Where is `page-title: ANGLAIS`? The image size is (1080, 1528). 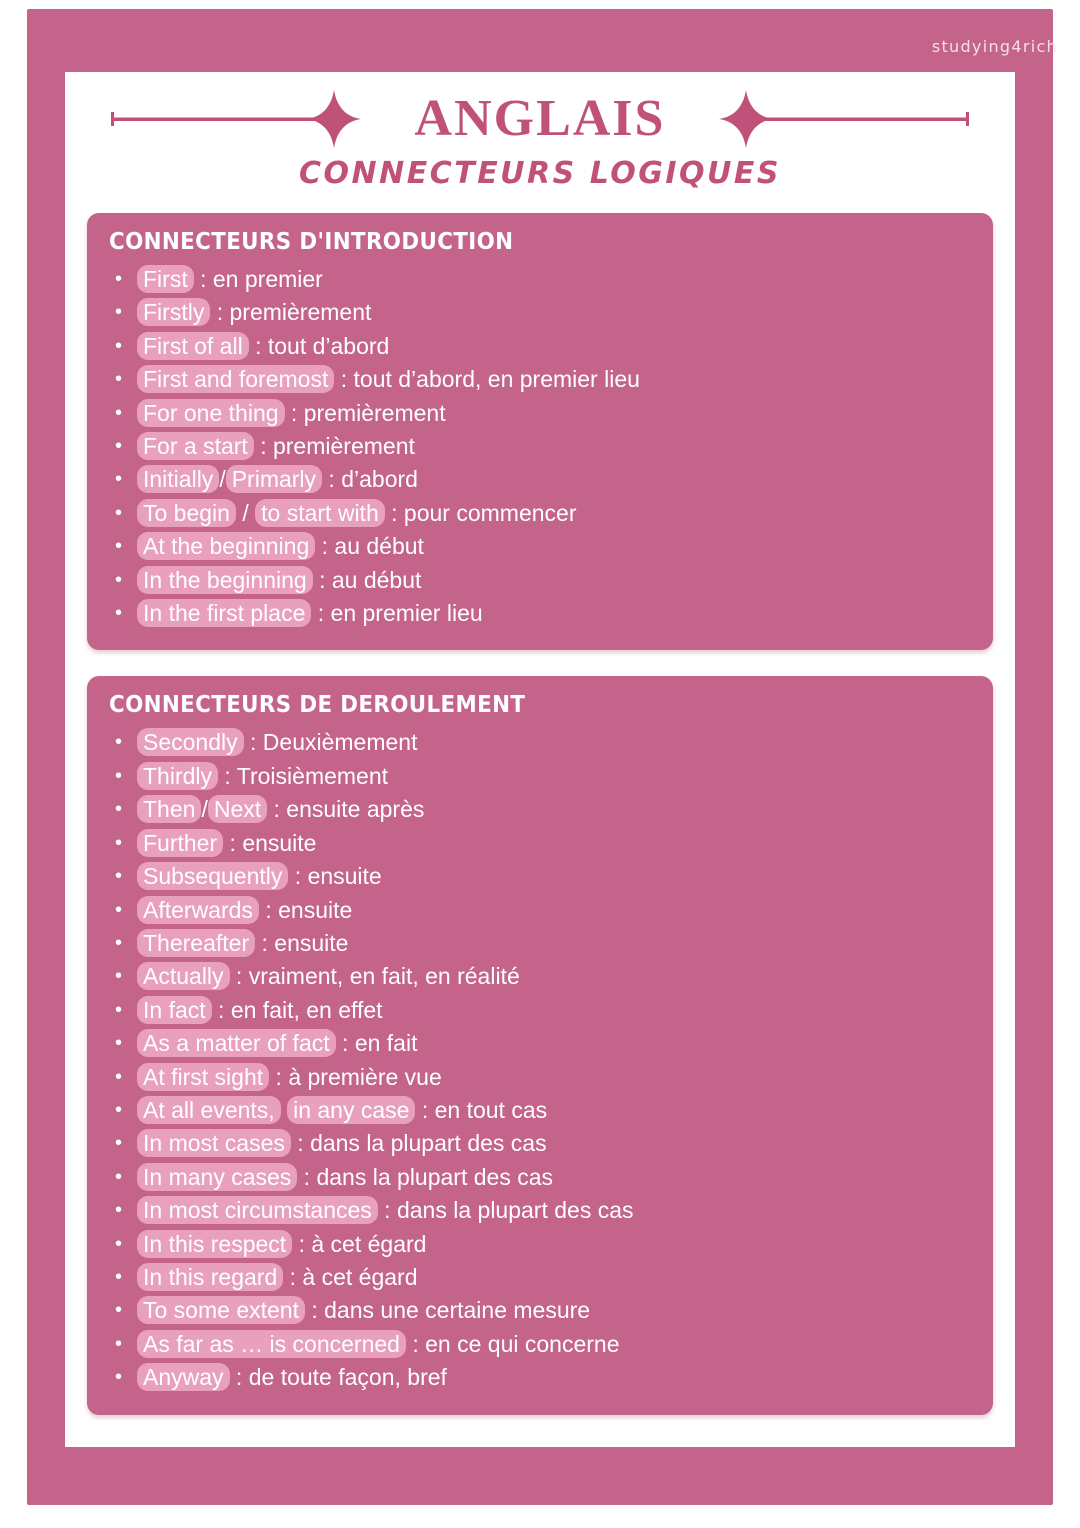
page-title: ANGLAIS is located at coordinates (540, 118).